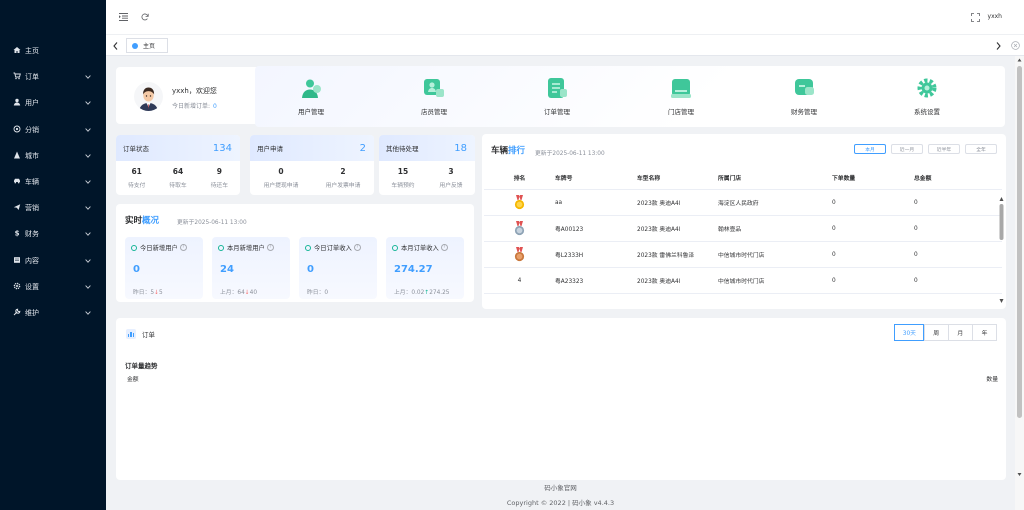  Describe the element at coordinates (32, 129) in the screenshot. I see `sidebar-item-label: 分销` at that location.